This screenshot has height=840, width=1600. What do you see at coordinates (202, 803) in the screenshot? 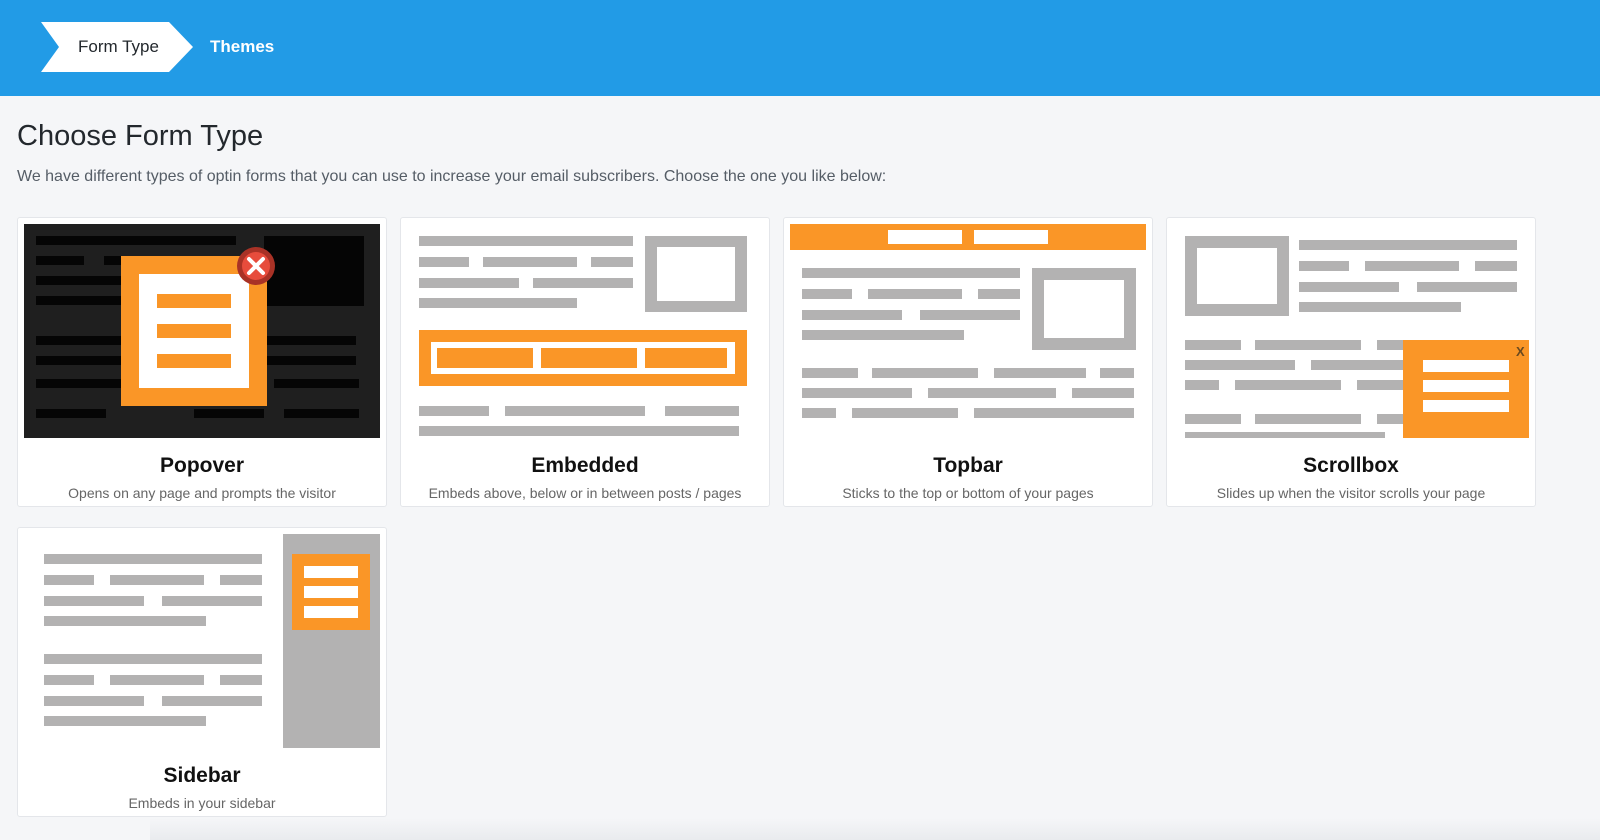
I see `form-type-description: Embeds in your sidebar` at bounding box center [202, 803].